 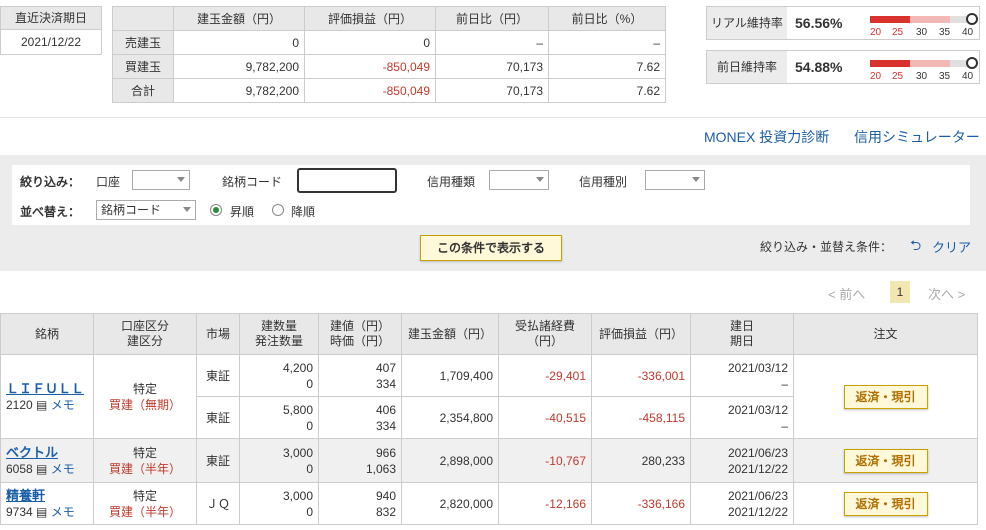 What do you see at coordinates (890, 19) in the screenshot?
I see `gauge-red-segment` at bounding box center [890, 19].